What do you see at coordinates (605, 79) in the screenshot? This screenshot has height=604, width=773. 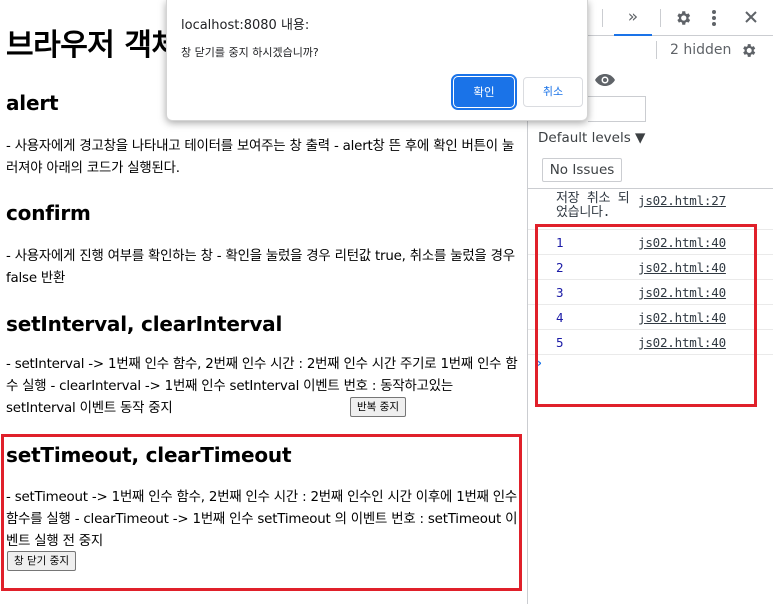 I see `live-expression-eye-icon` at bounding box center [605, 79].